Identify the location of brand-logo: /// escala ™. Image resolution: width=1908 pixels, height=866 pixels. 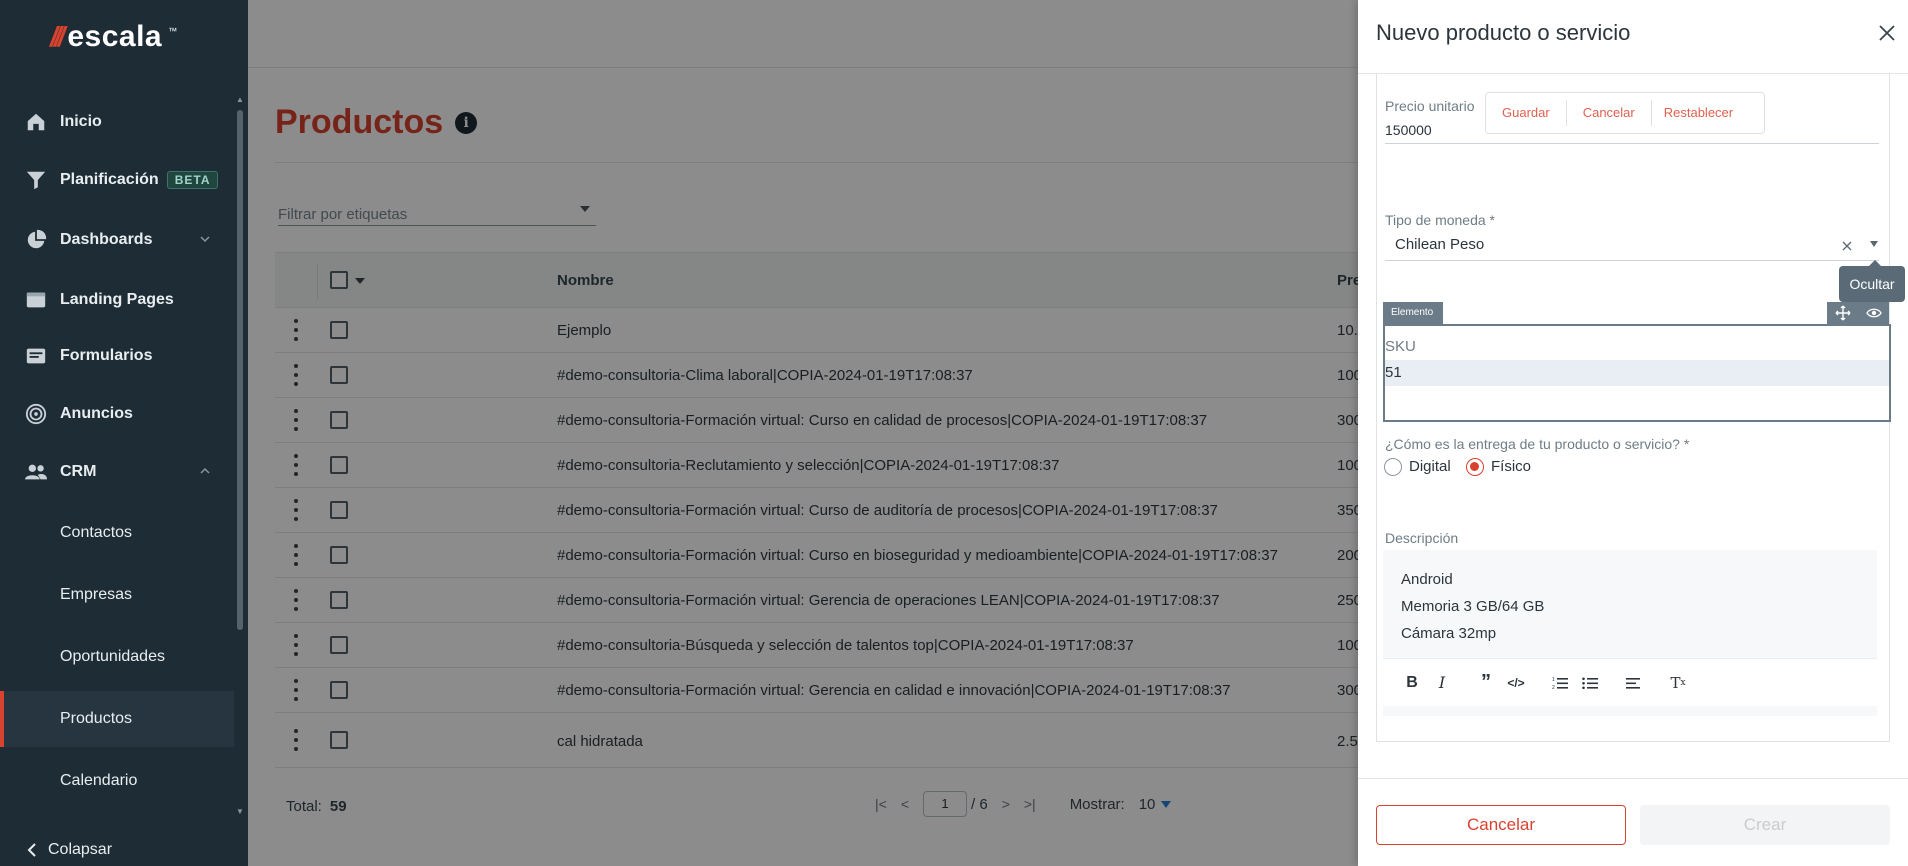
(113, 37).